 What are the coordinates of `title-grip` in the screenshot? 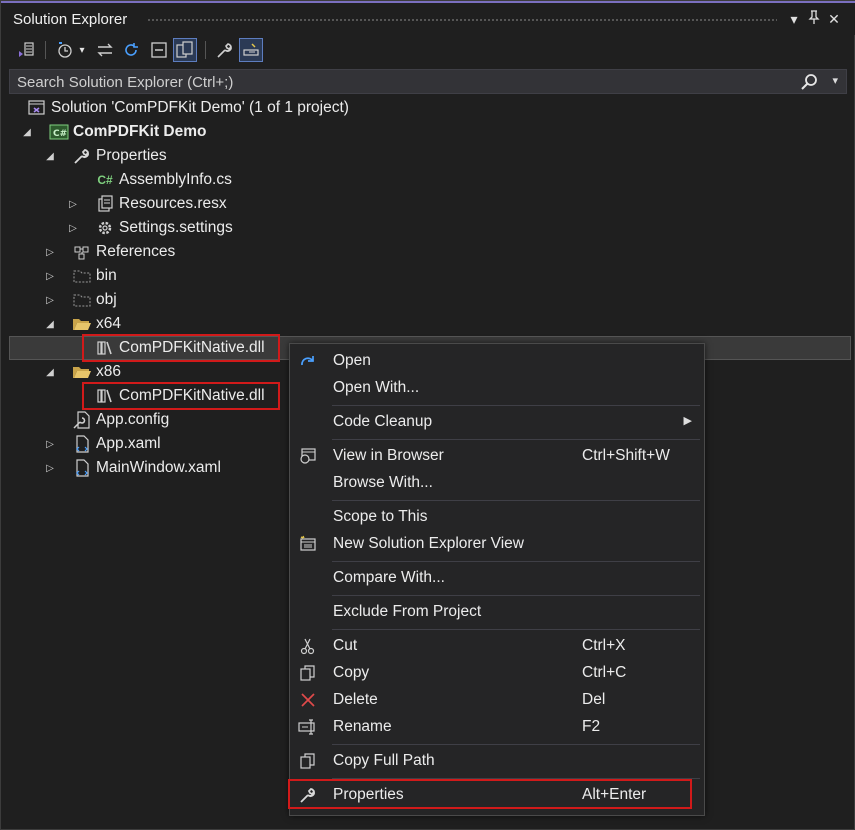 It's located at (462, 20).